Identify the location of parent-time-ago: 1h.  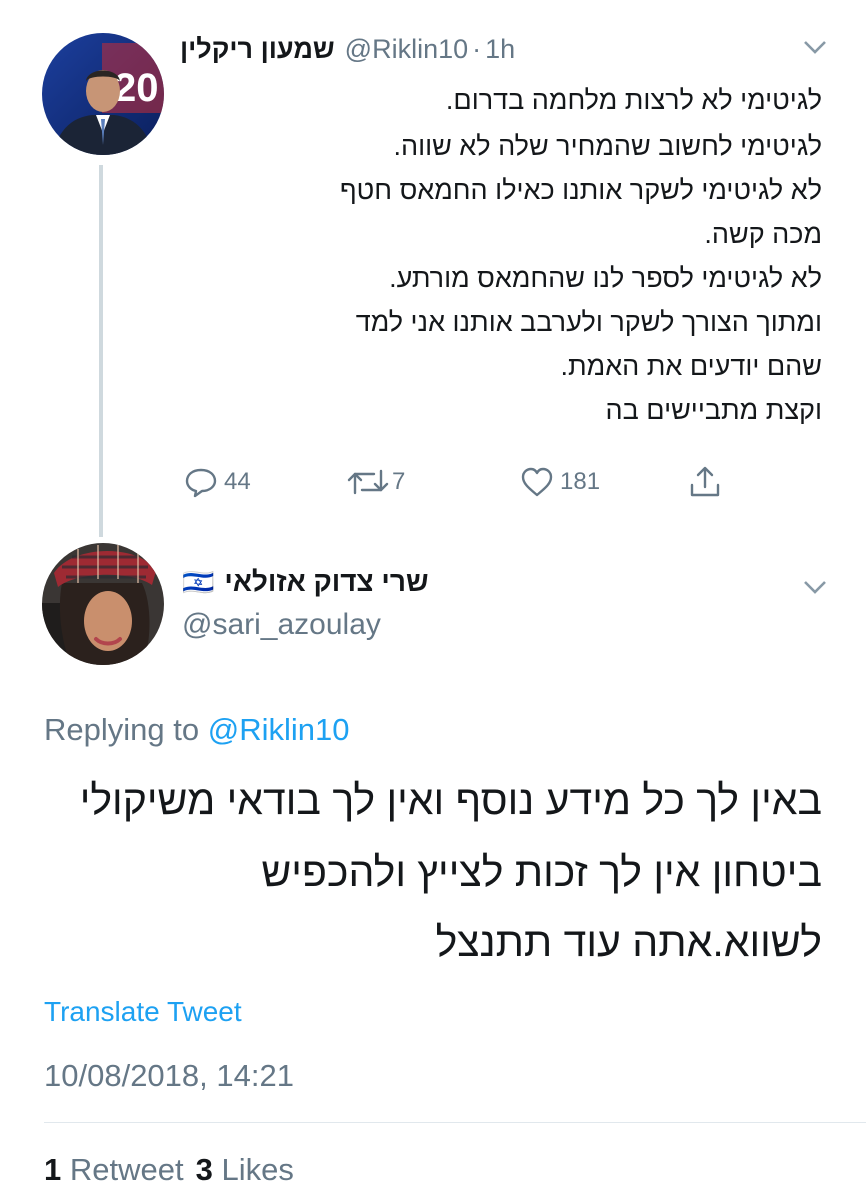
(500, 49).